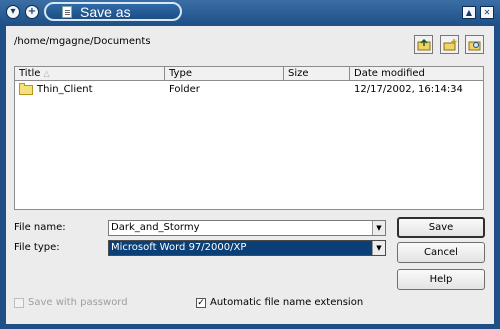 This screenshot has height=329, width=500. I want to click on file-name-combo: Dark_and_Stormy ▼, so click(247, 228).